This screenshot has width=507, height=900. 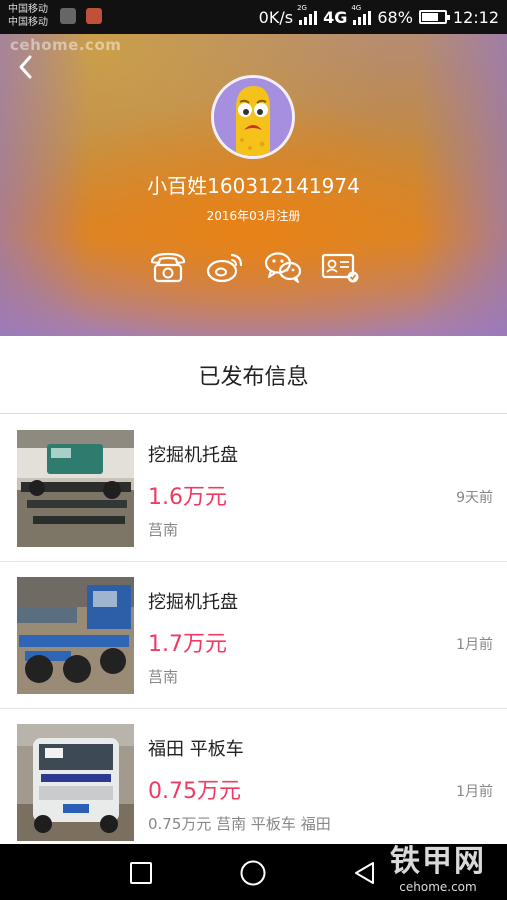 What do you see at coordinates (475, 17) in the screenshot?
I see `clock: 12:12` at bounding box center [475, 17].